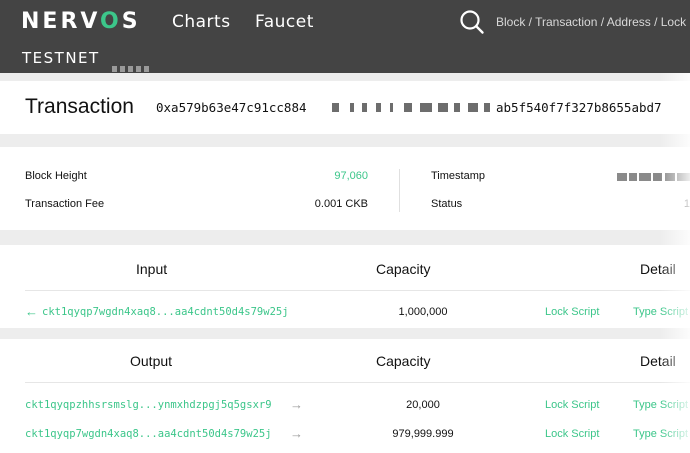 The image size is (690, 453). What do you see at coordinates (318, 176) in the screenshot?
I see `block-height-link: 97,060` at bounding box center [318, 176].